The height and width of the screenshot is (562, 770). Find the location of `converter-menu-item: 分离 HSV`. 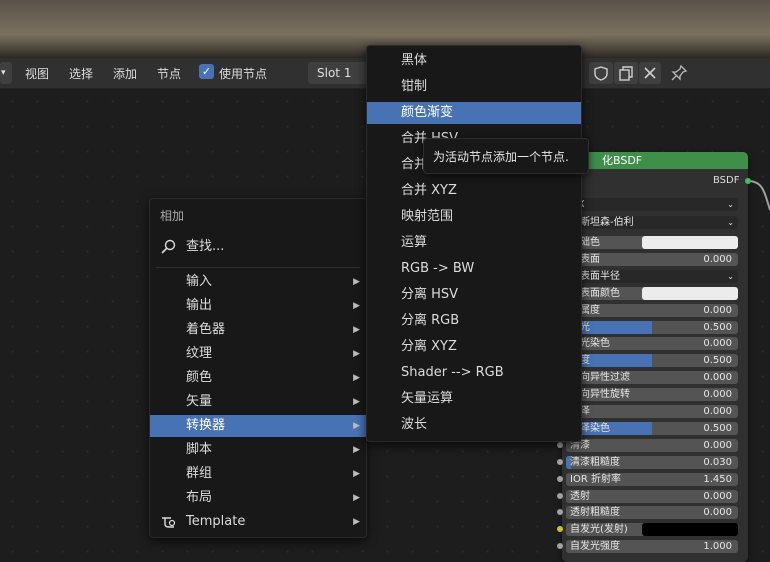

converter-menu-item: 分离 HSV is located at coordinates (474, 295).